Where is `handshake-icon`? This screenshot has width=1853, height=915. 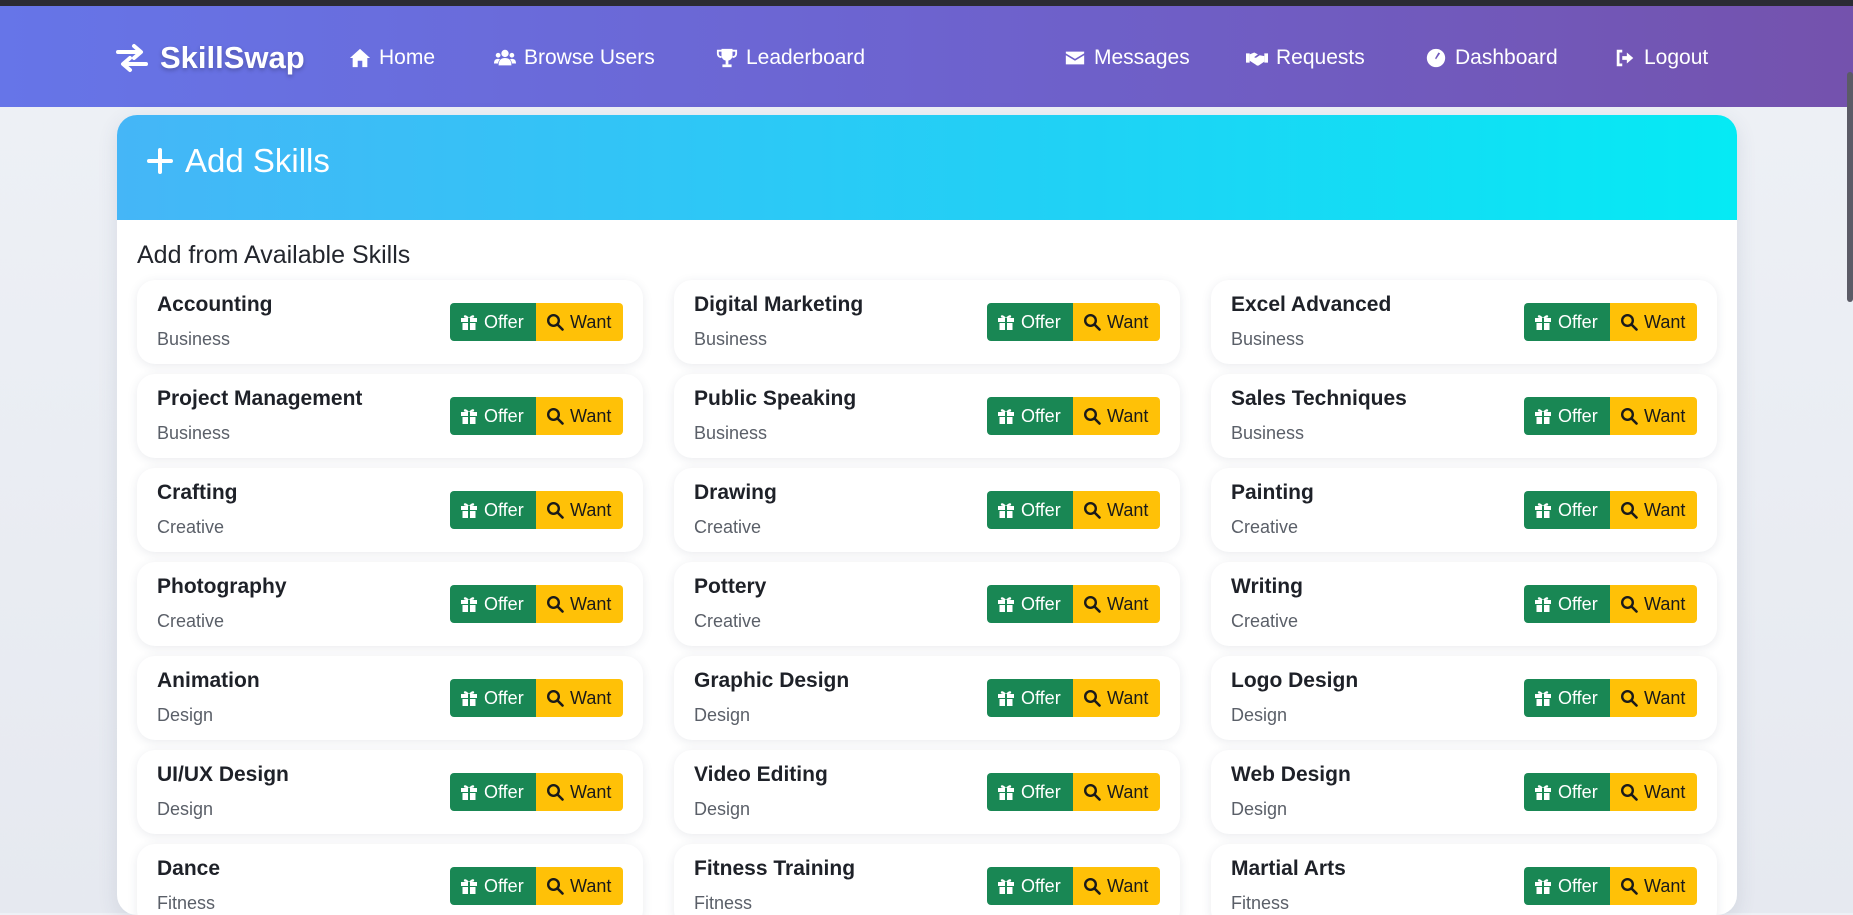 handshake-icon is located at coordinates (1257, 59).